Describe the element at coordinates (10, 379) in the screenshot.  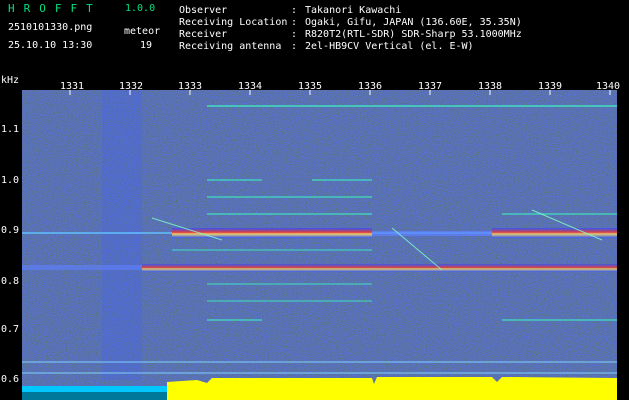
I see `y-tick-label: 0.6` at that location.